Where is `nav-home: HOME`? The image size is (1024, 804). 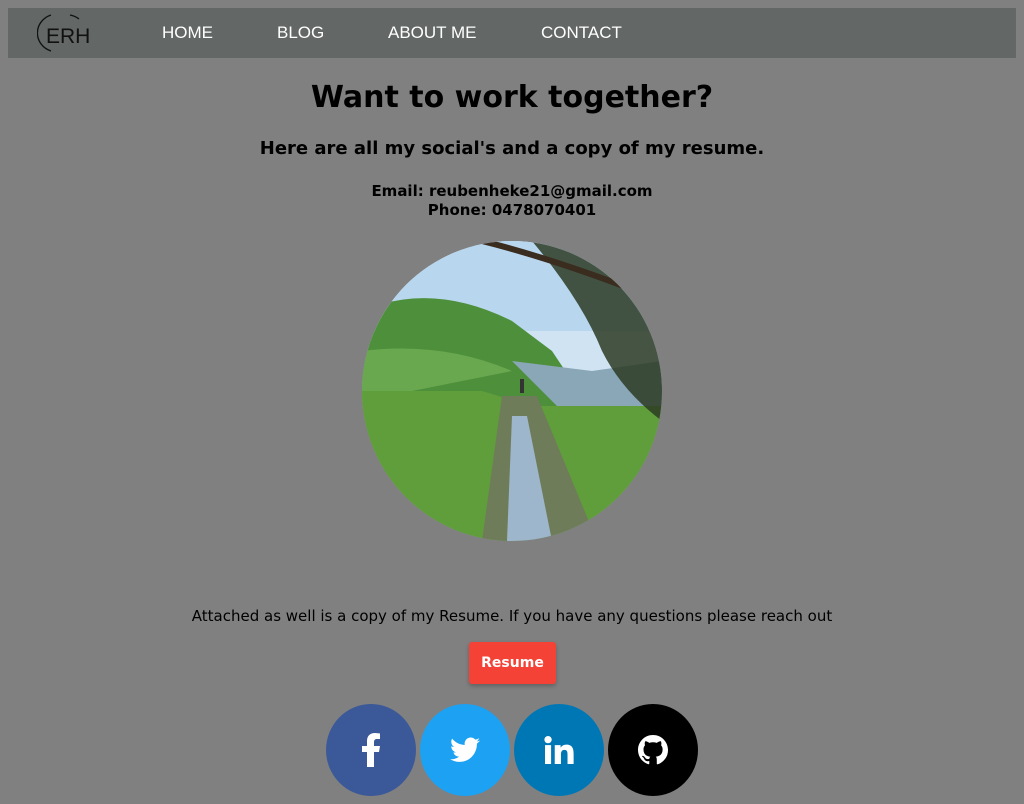
nav-home: HOME is located at coordinates (187, 33).